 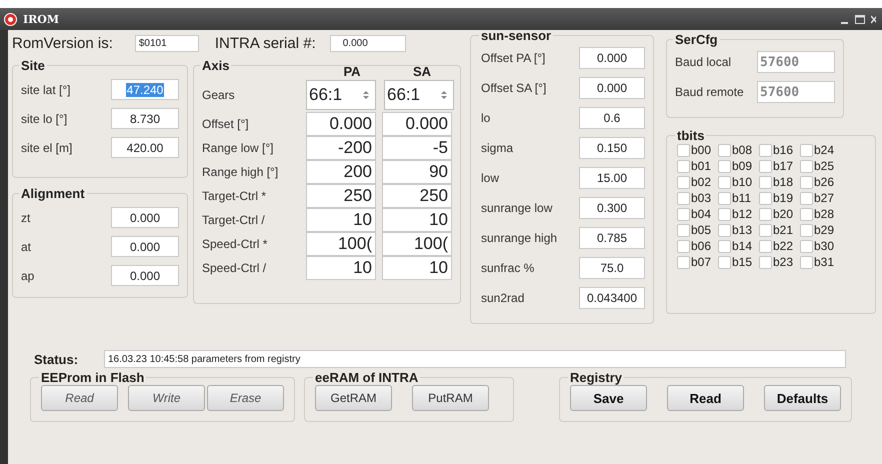 What do you see at coordinates (612, 238) in the screenshot?
I see `input-field: 0.785` at bounding box center [612, 238].